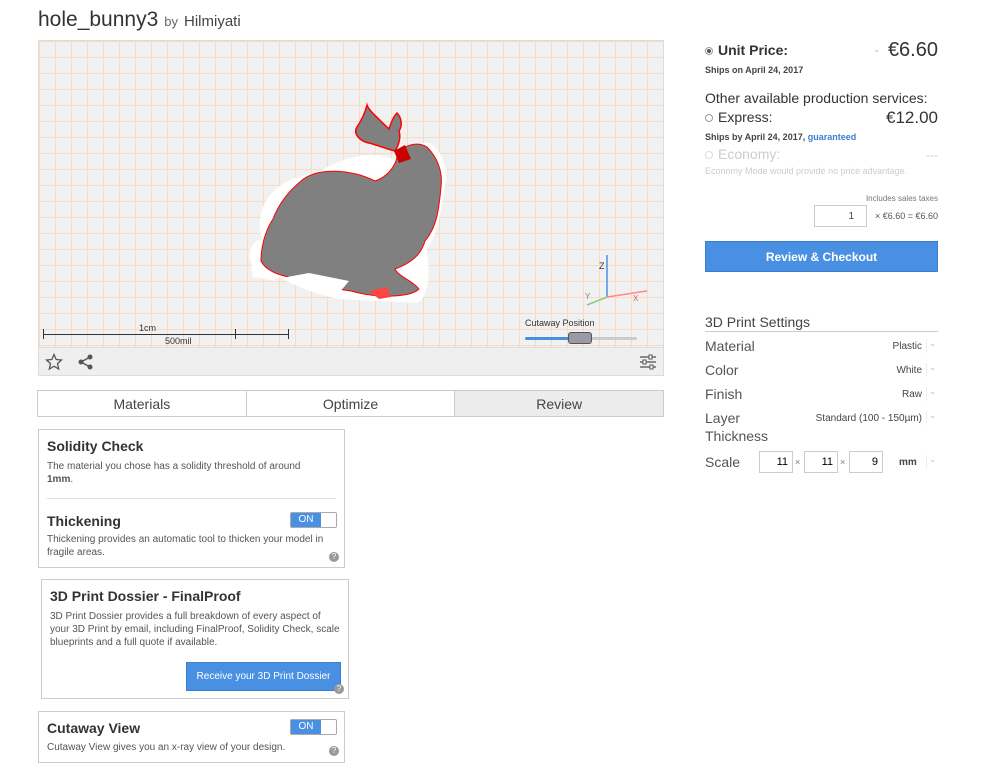  Describe the element at coordinates (745, 117) in the screenshot. I see `express-label: Express:` at that location.